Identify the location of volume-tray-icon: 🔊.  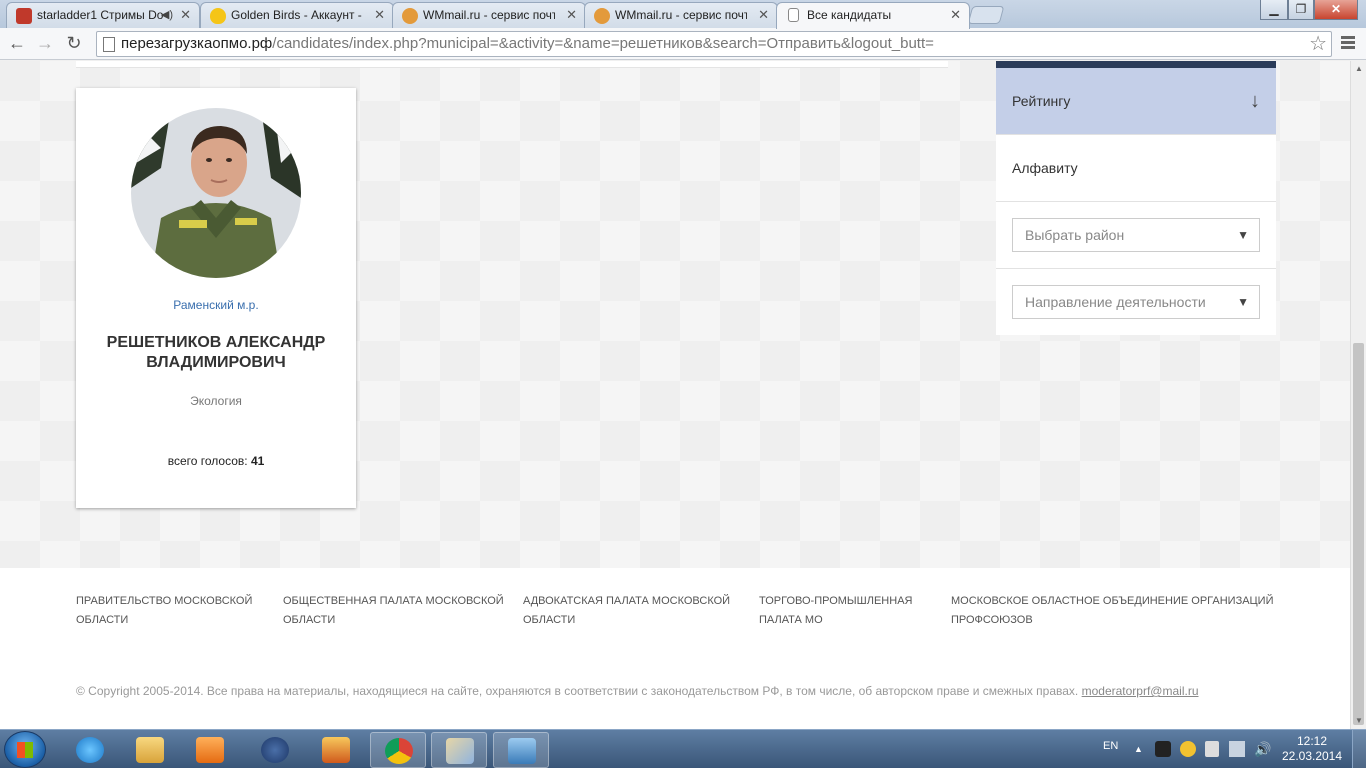
(1262, 749).